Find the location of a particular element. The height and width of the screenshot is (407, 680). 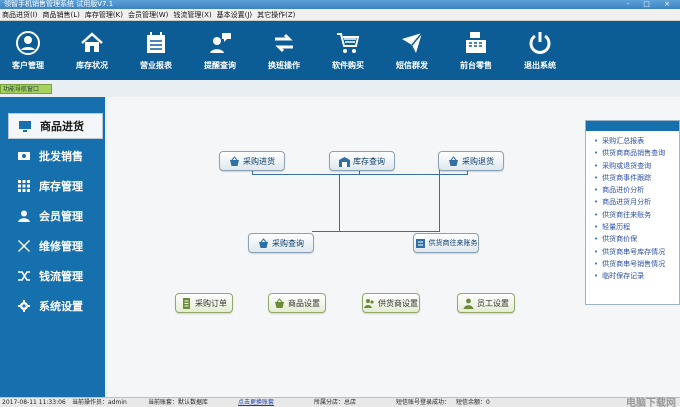

purchase-order-button: 采购订单 is located at coordinates (204, 303).